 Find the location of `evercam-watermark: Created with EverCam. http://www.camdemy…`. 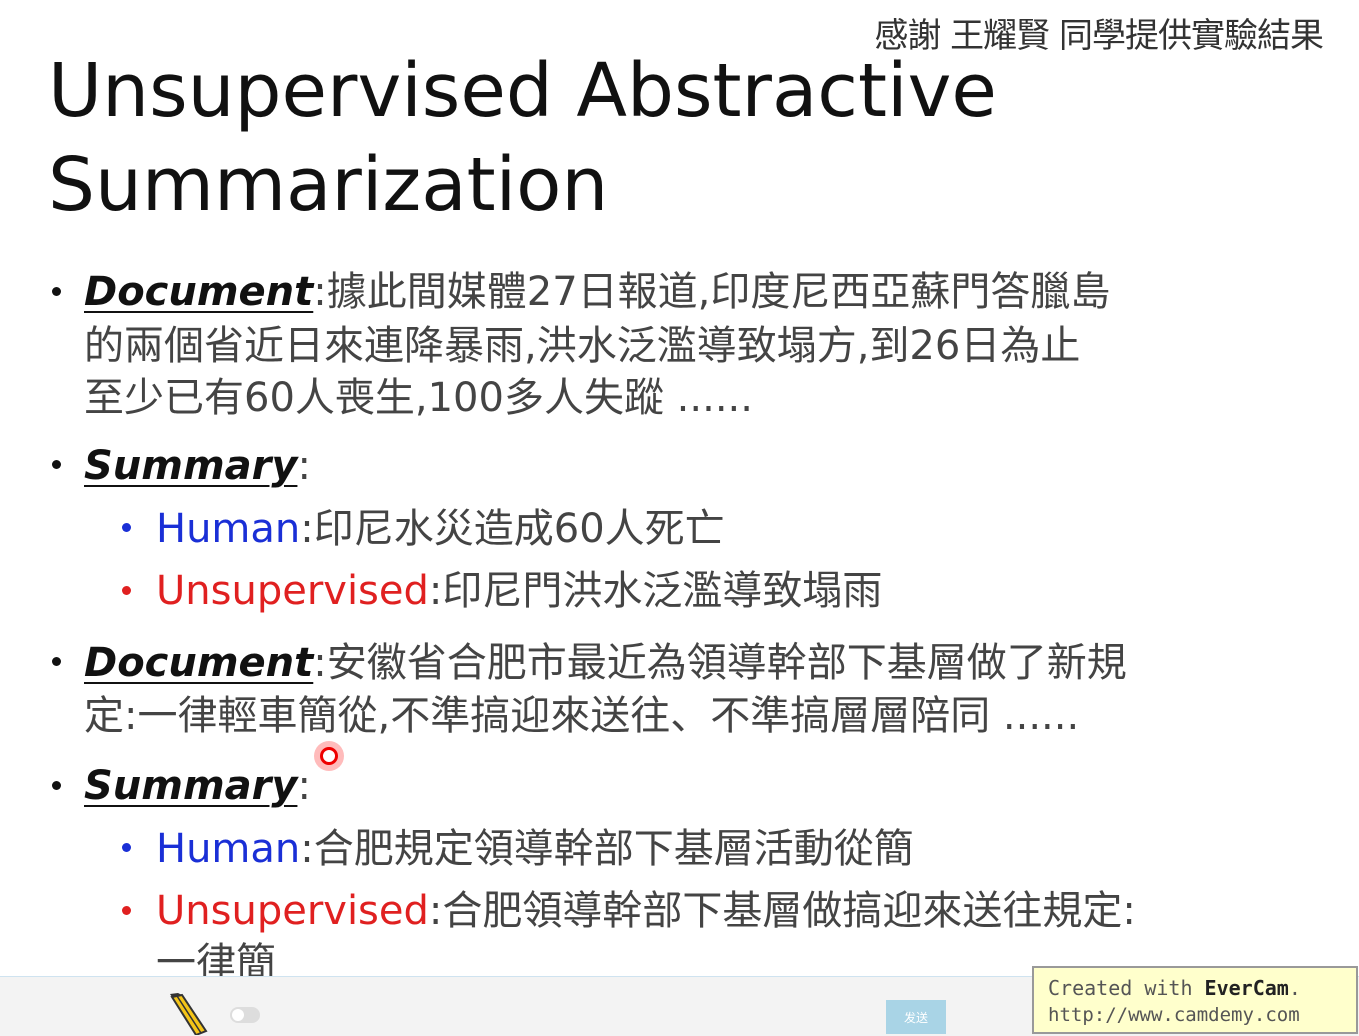

evercam-watermark: Created with EverCam. http://www.camdemy… is located at coordinates (1195, 1000).